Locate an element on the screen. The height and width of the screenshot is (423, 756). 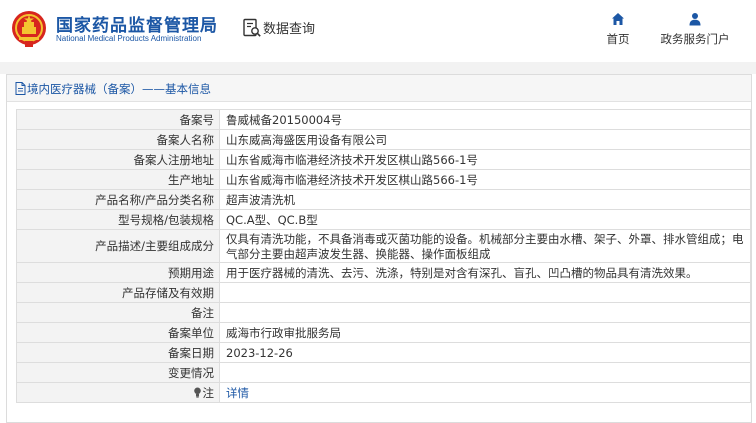
table-row: 备案号 鲁威械备20150004号 is located at coordinates (383, 119).